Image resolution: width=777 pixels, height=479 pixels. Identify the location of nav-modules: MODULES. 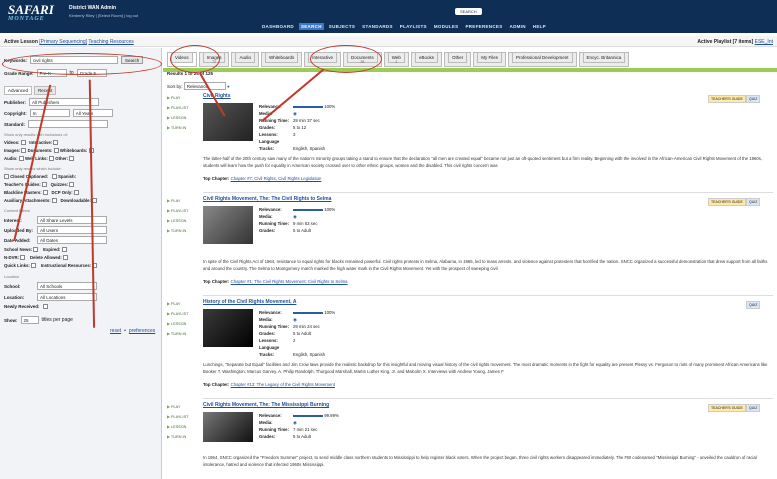
(446, 26).